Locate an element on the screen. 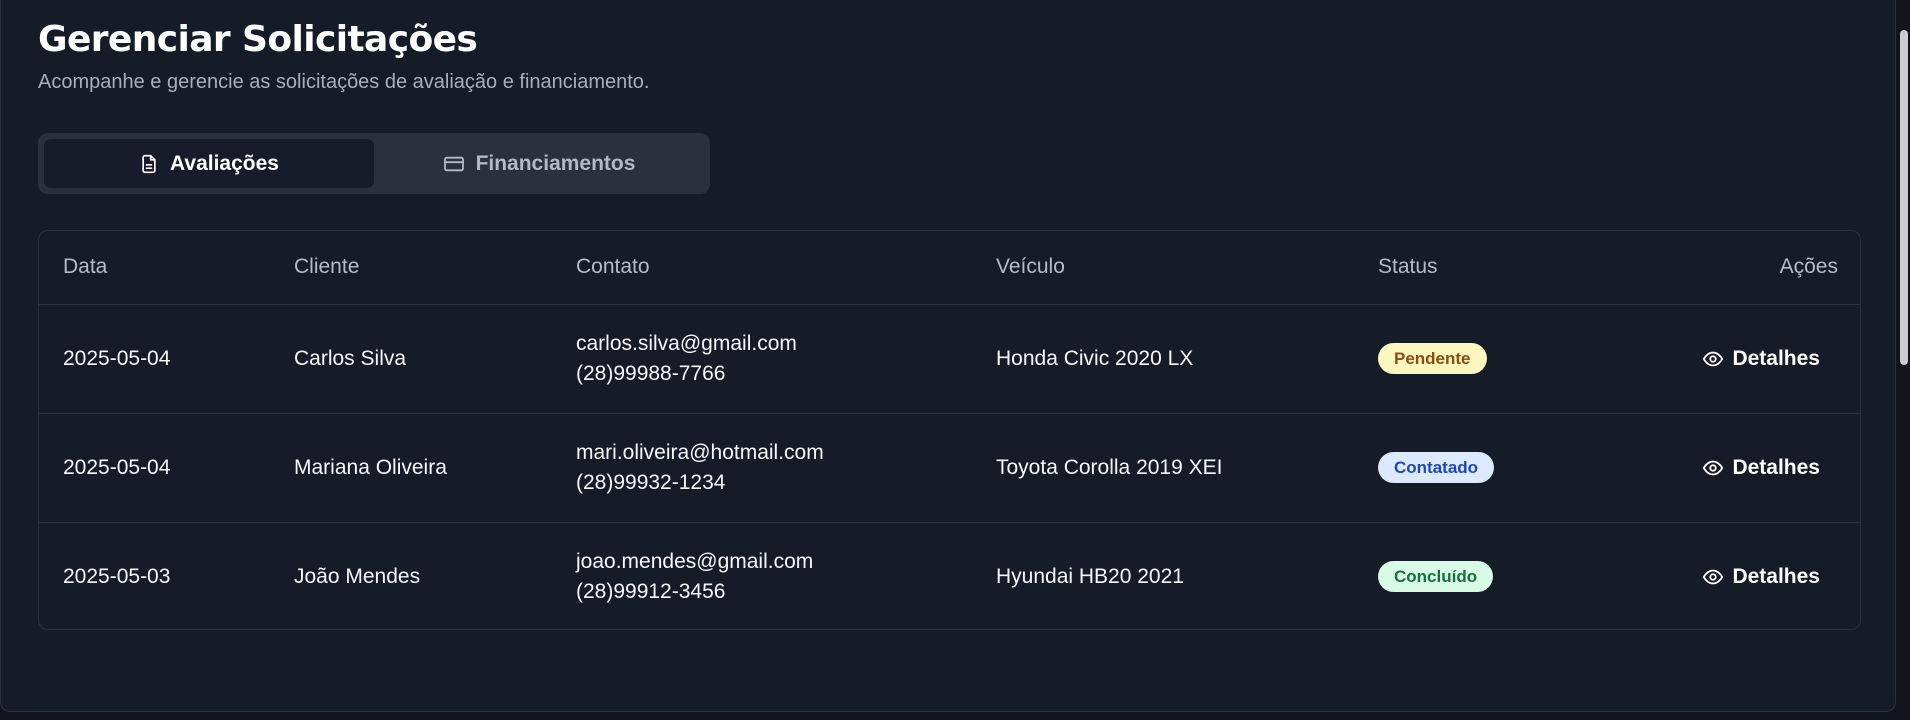 Image resolution: width=1910 pixels, height=720 pixels. page-scrollbar is located at coordinates (1904, 360).